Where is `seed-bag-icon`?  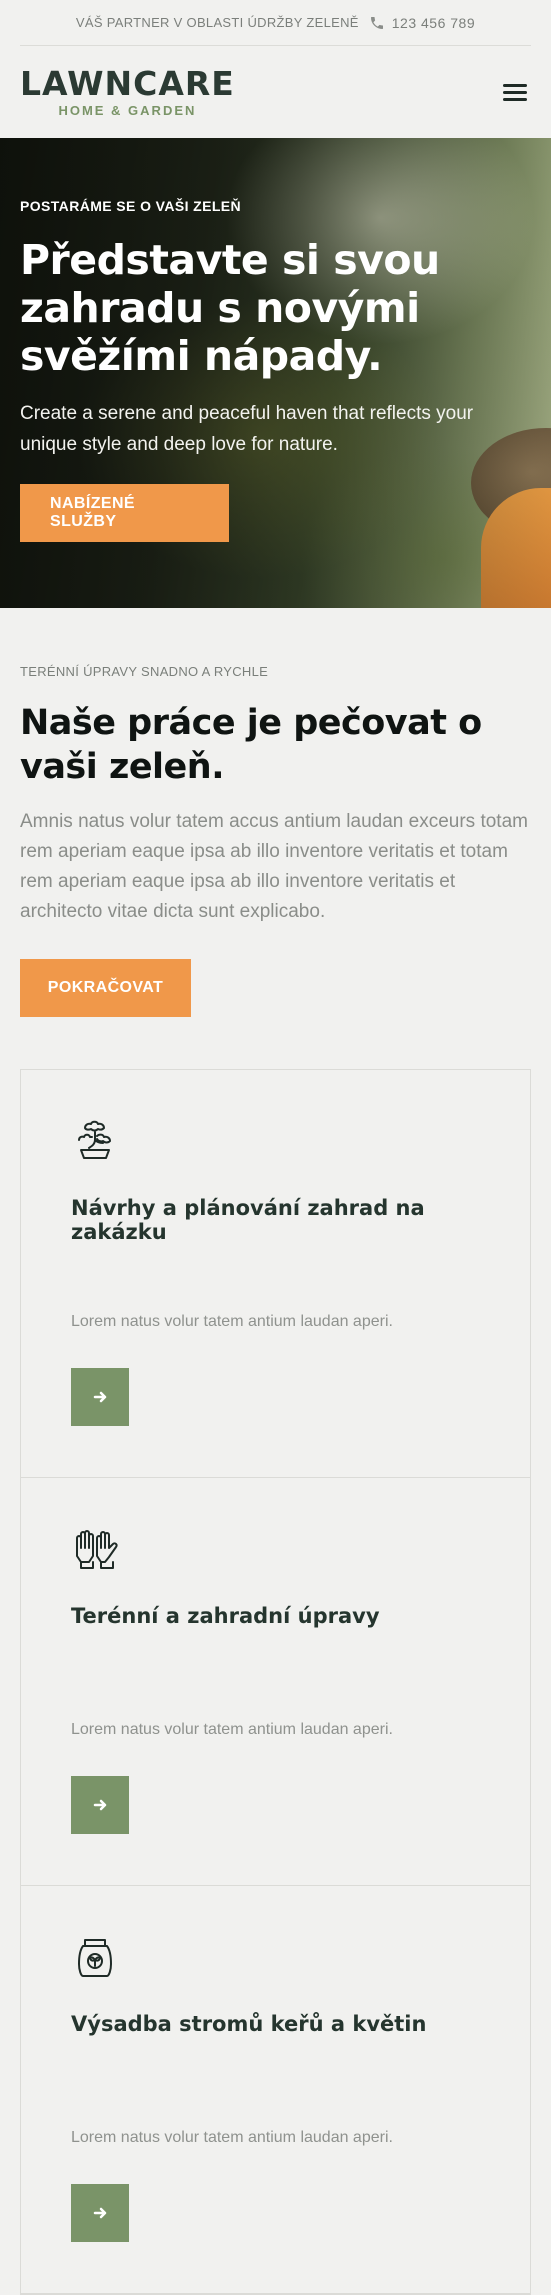
seed-bag-icon is located at coordinates (95, 1958).